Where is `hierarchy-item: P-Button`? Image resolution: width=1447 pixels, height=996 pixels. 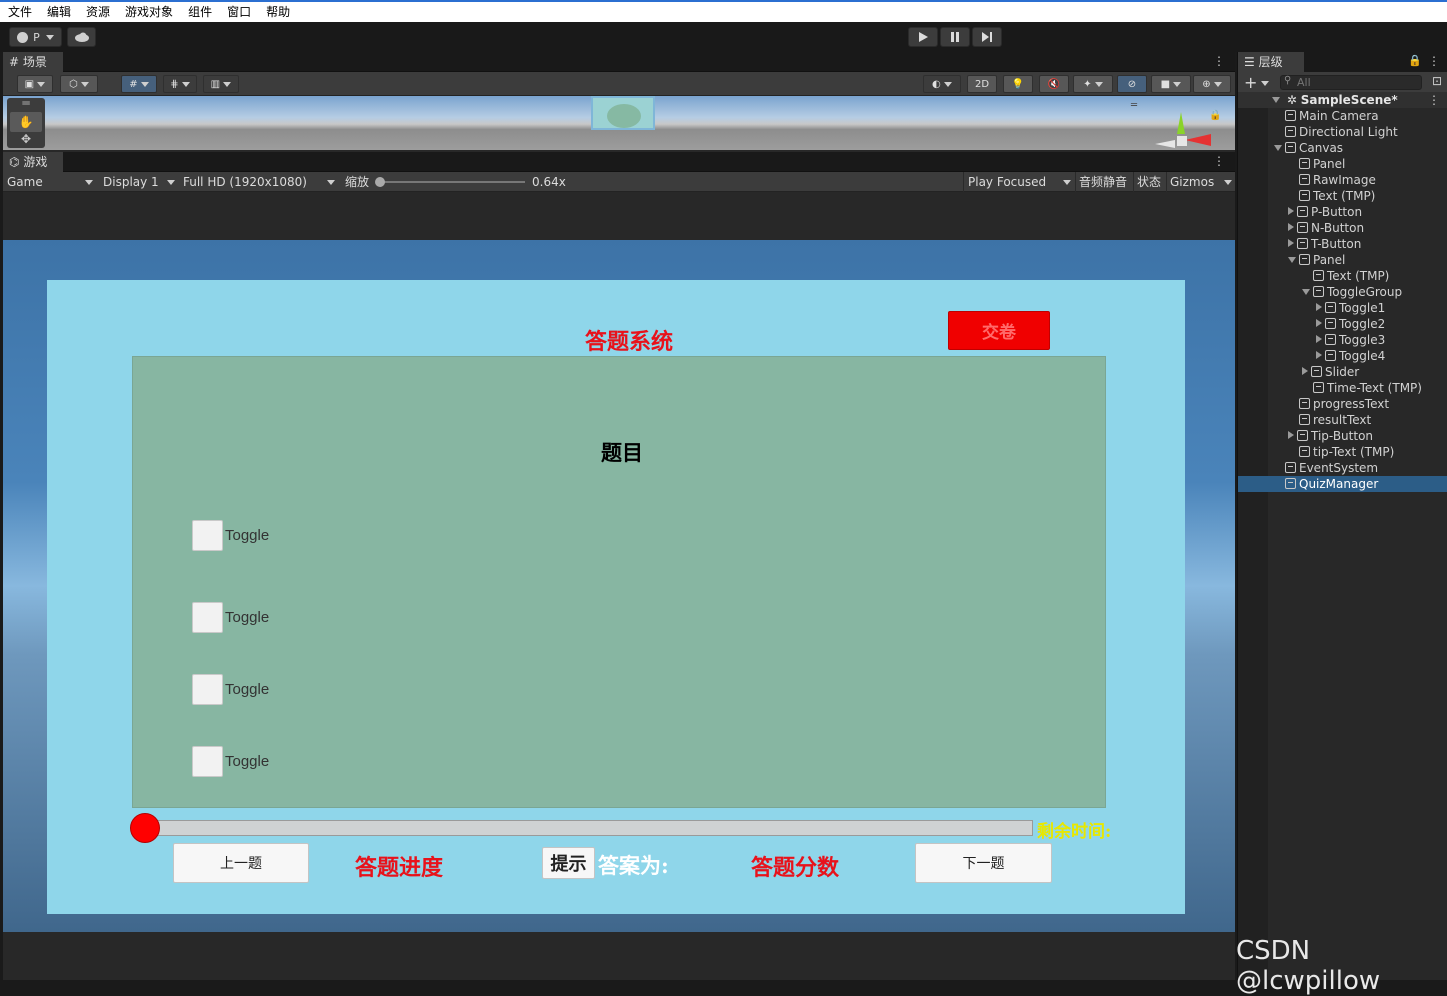
hierarchy-item: P-Button is located at coordinates (1342, 212).